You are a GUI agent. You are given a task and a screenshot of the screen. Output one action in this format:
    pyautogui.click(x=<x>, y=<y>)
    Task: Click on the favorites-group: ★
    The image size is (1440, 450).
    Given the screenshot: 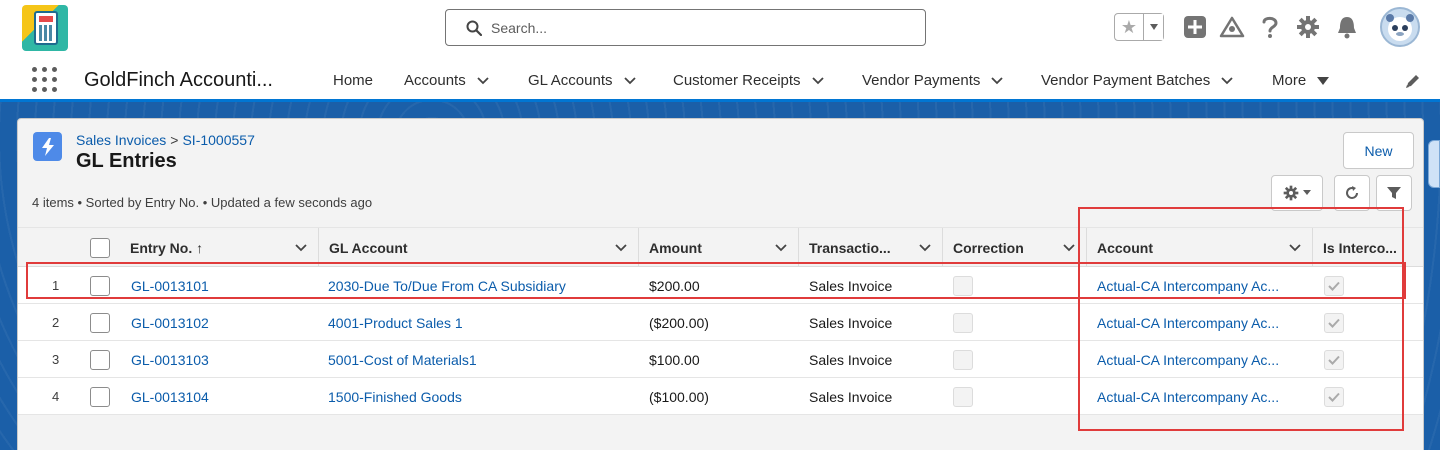 What is the action you would take?
    pyautogui.click(x=1139, y=27)
    